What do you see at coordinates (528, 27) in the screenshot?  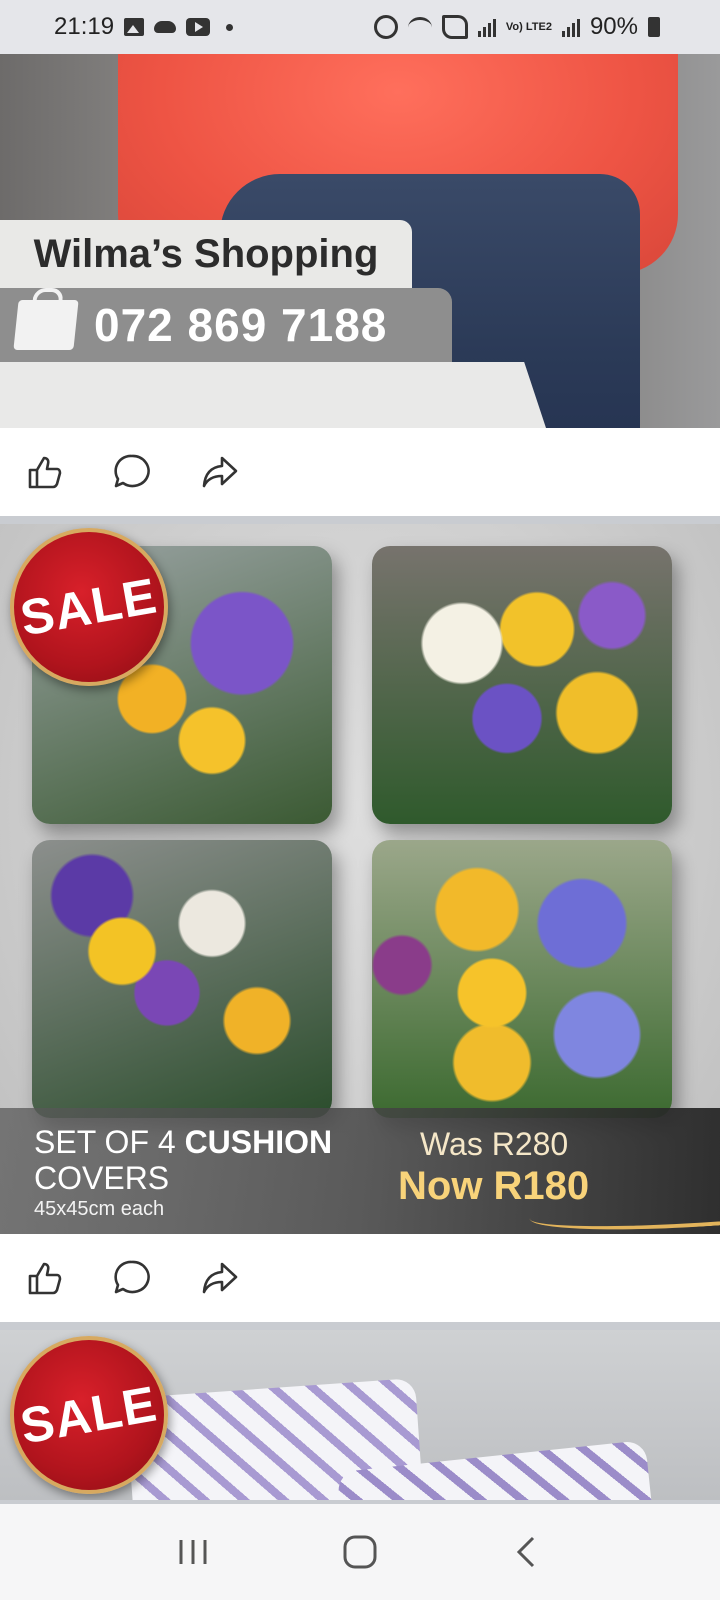 I see `volte-label: Vo) LTE2` at bounding box center [528, 27].